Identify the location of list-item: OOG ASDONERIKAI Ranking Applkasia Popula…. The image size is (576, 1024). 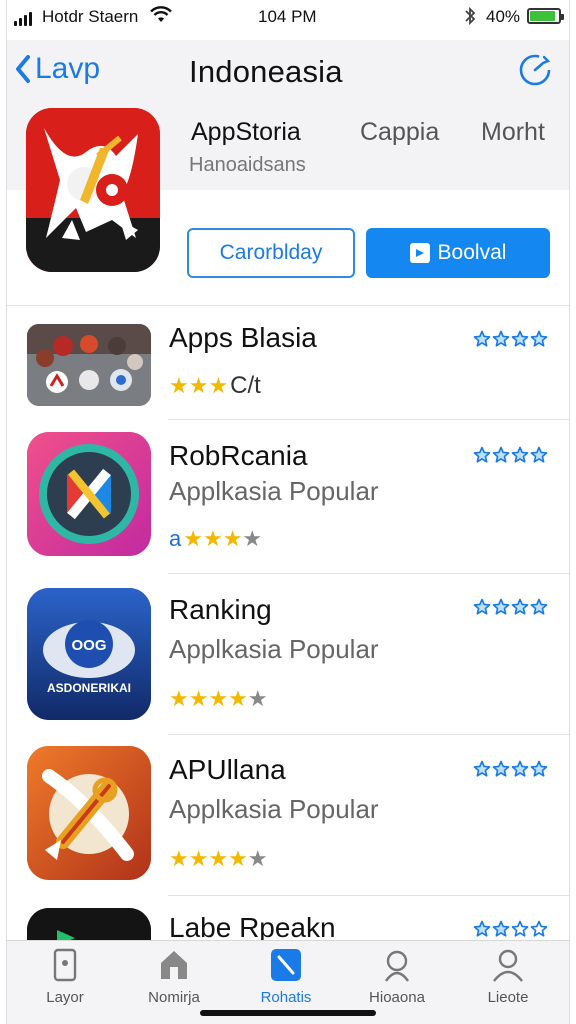
(288, 661).